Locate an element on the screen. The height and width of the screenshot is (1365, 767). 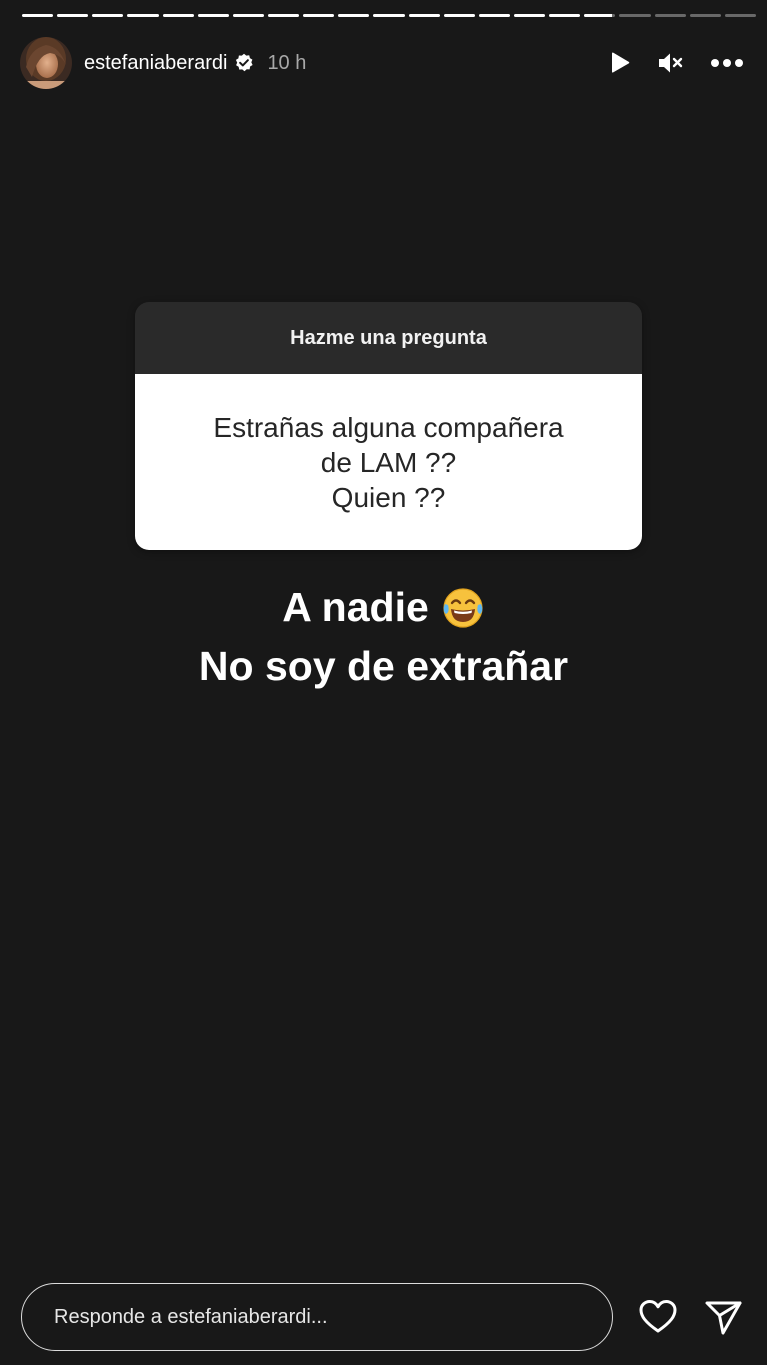
more-options-button is located at coordinates (727, 63).